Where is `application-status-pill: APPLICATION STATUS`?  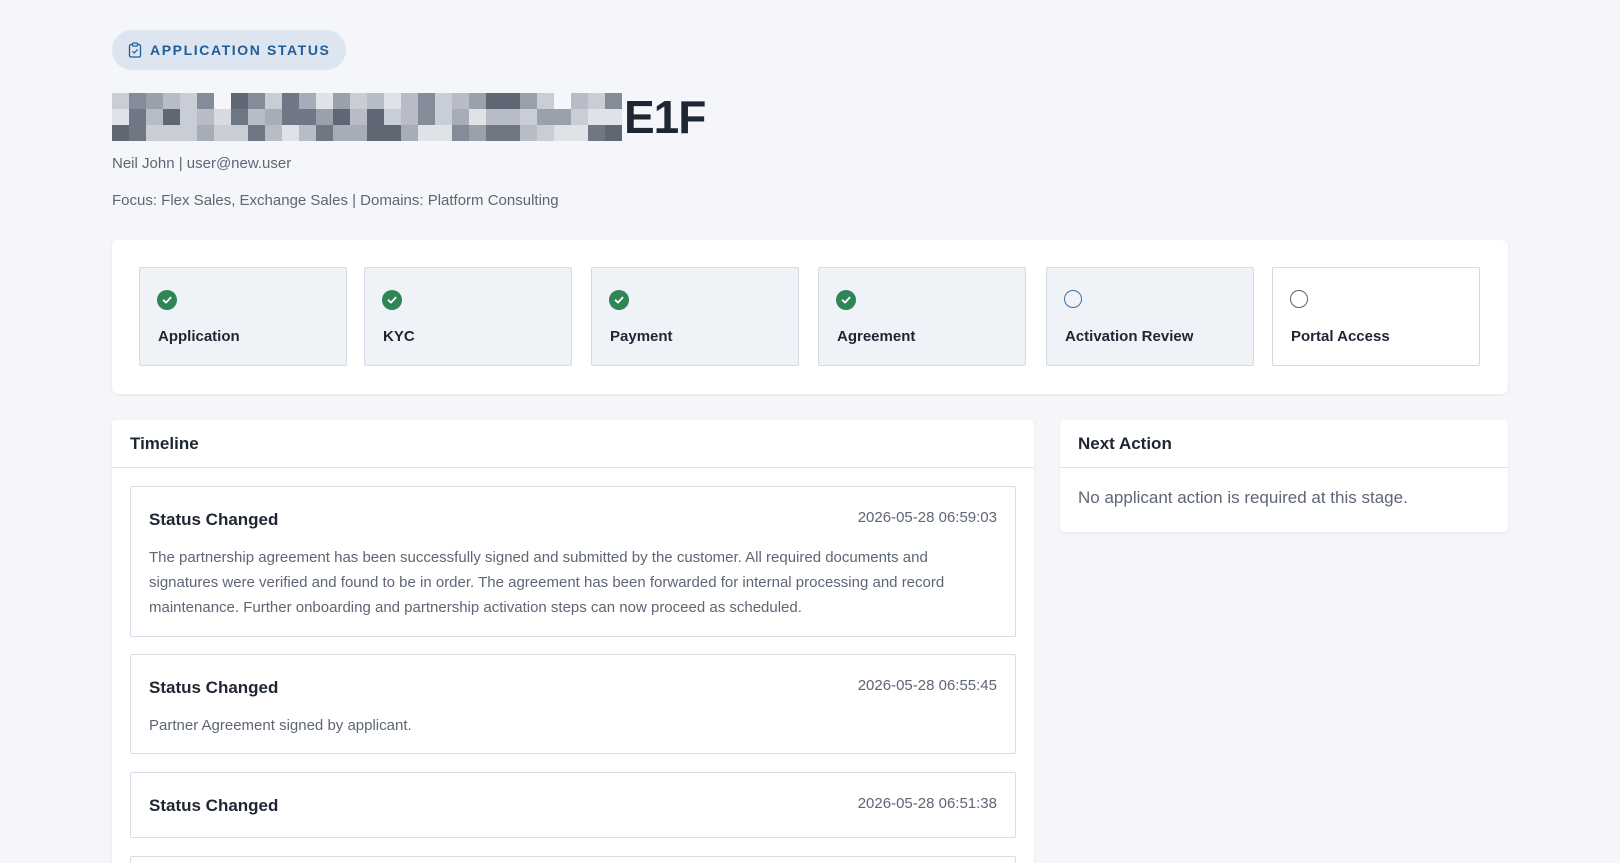 application-status-pill: APPLICATION STATUS is located at coordinates (229, 50).